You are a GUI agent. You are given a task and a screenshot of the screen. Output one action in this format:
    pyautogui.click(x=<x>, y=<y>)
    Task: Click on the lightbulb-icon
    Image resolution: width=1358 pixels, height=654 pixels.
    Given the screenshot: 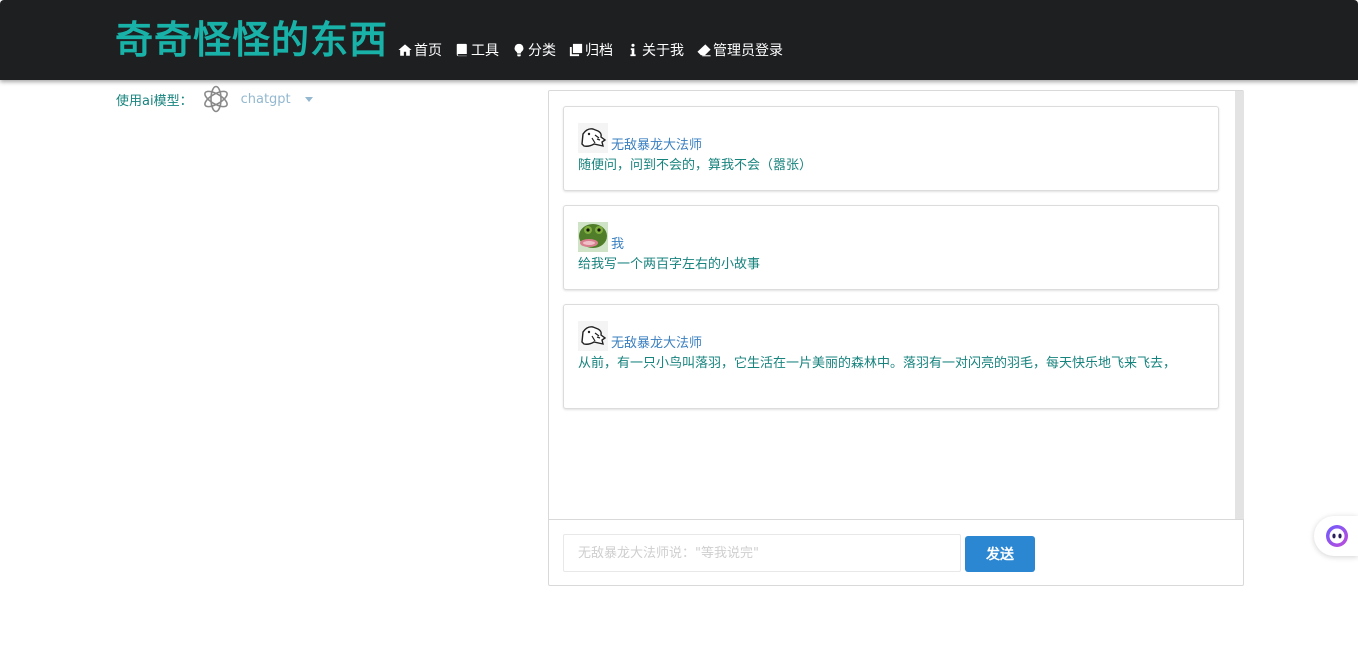 What is the action you would take?
    pyautogui.click(x=518, y=50)
    